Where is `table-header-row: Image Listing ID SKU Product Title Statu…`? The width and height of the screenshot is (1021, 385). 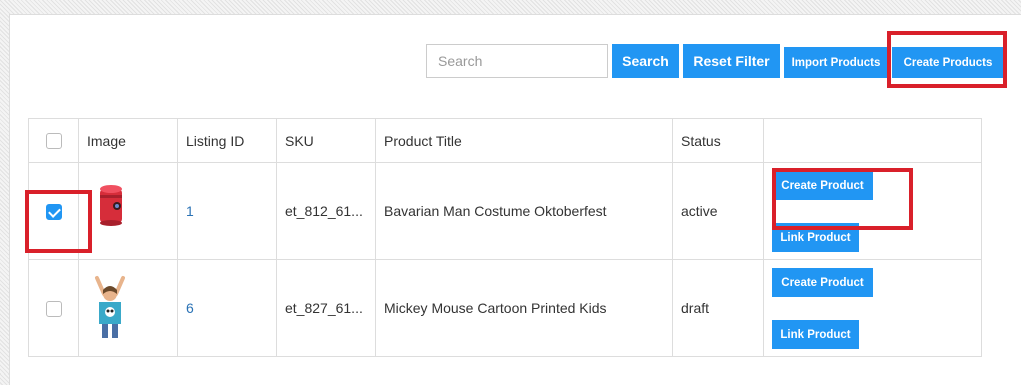 table-header-row: Image Listing ID SKU Product Title Statu… is located at coordinates (505, 140).